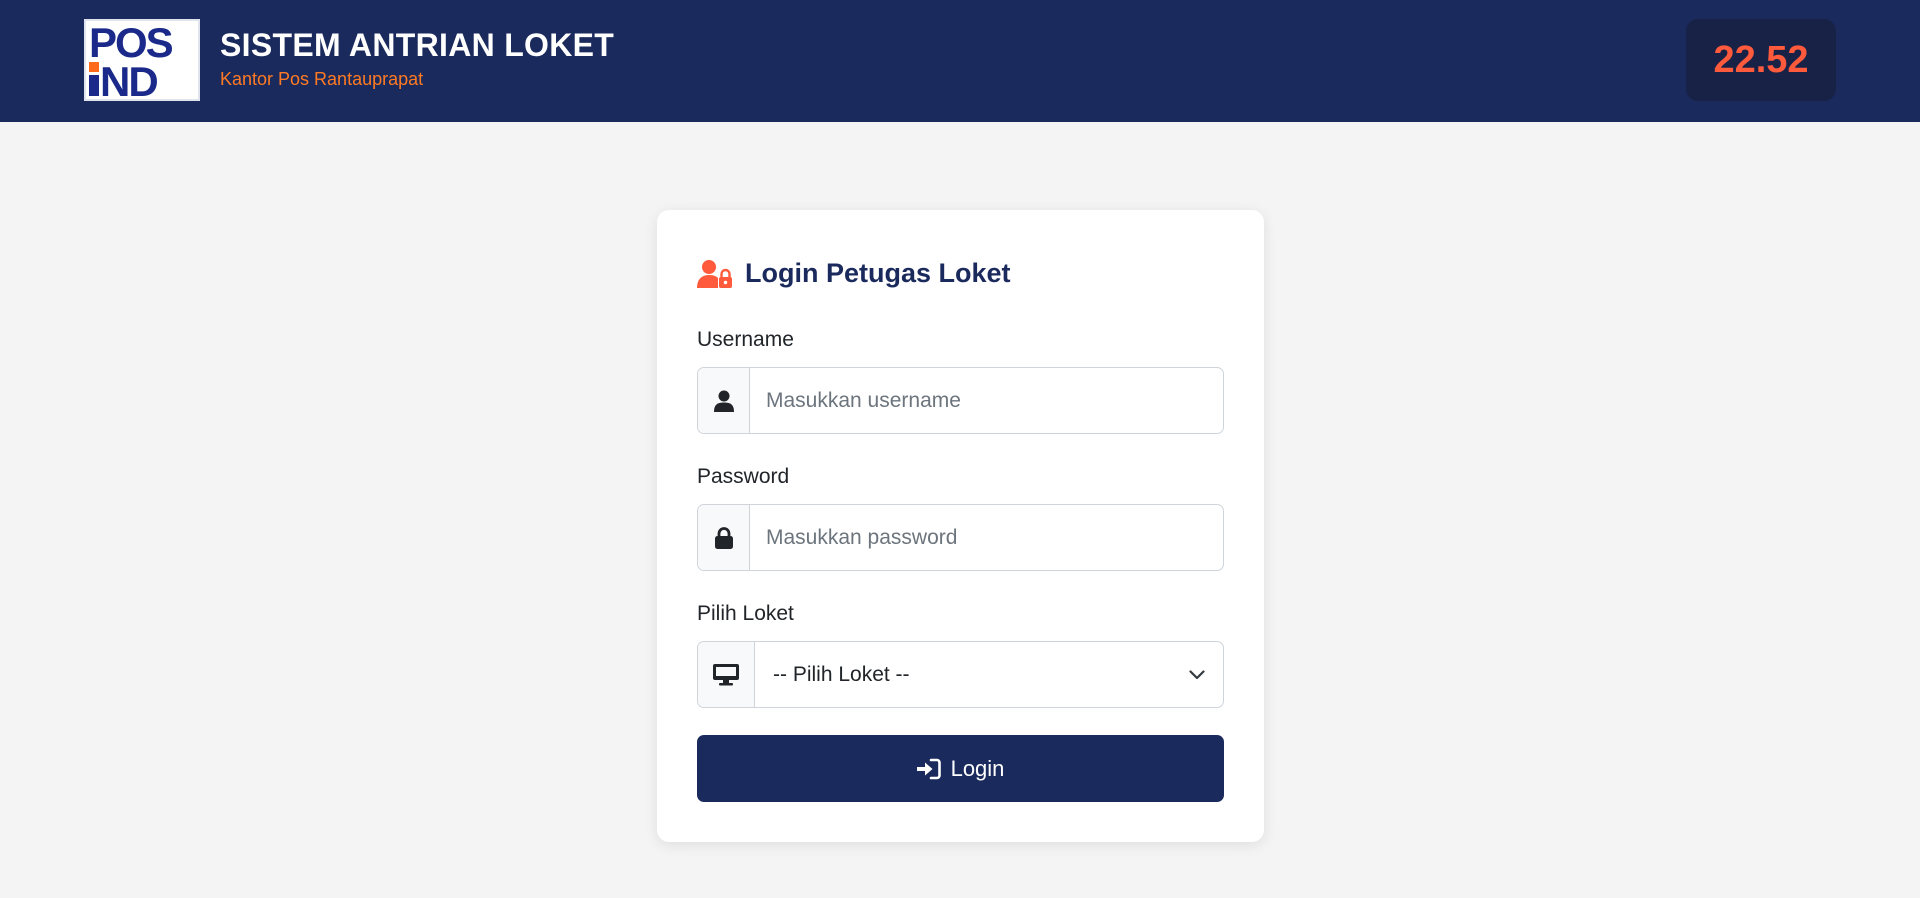 This screenshot has width=1920, height=898. Describe the element at coordinates (322, 79) in the screenshot. I see `office-name: Kantor Pos Rantauprapat` at that location.